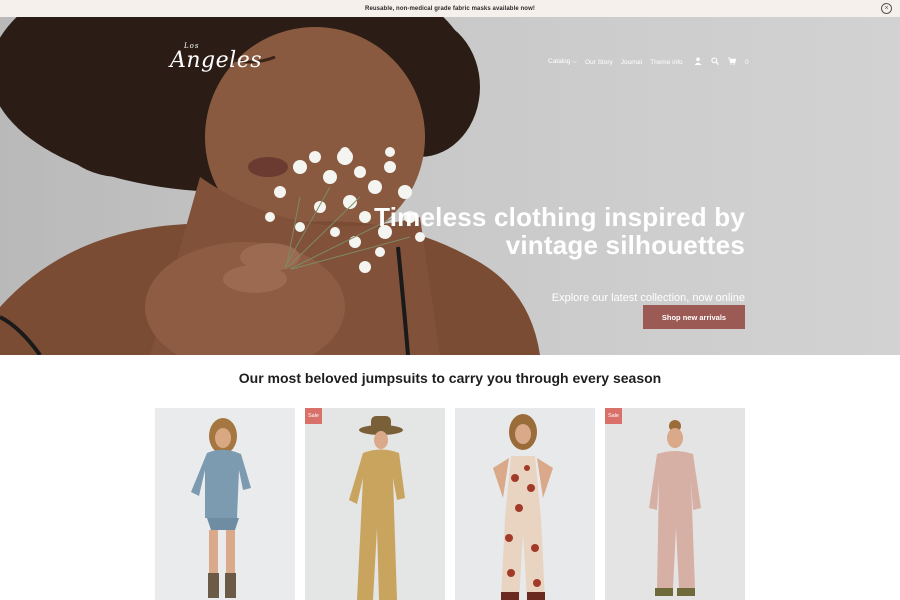  I want to click on header-icons: 0, so click(721, 62).